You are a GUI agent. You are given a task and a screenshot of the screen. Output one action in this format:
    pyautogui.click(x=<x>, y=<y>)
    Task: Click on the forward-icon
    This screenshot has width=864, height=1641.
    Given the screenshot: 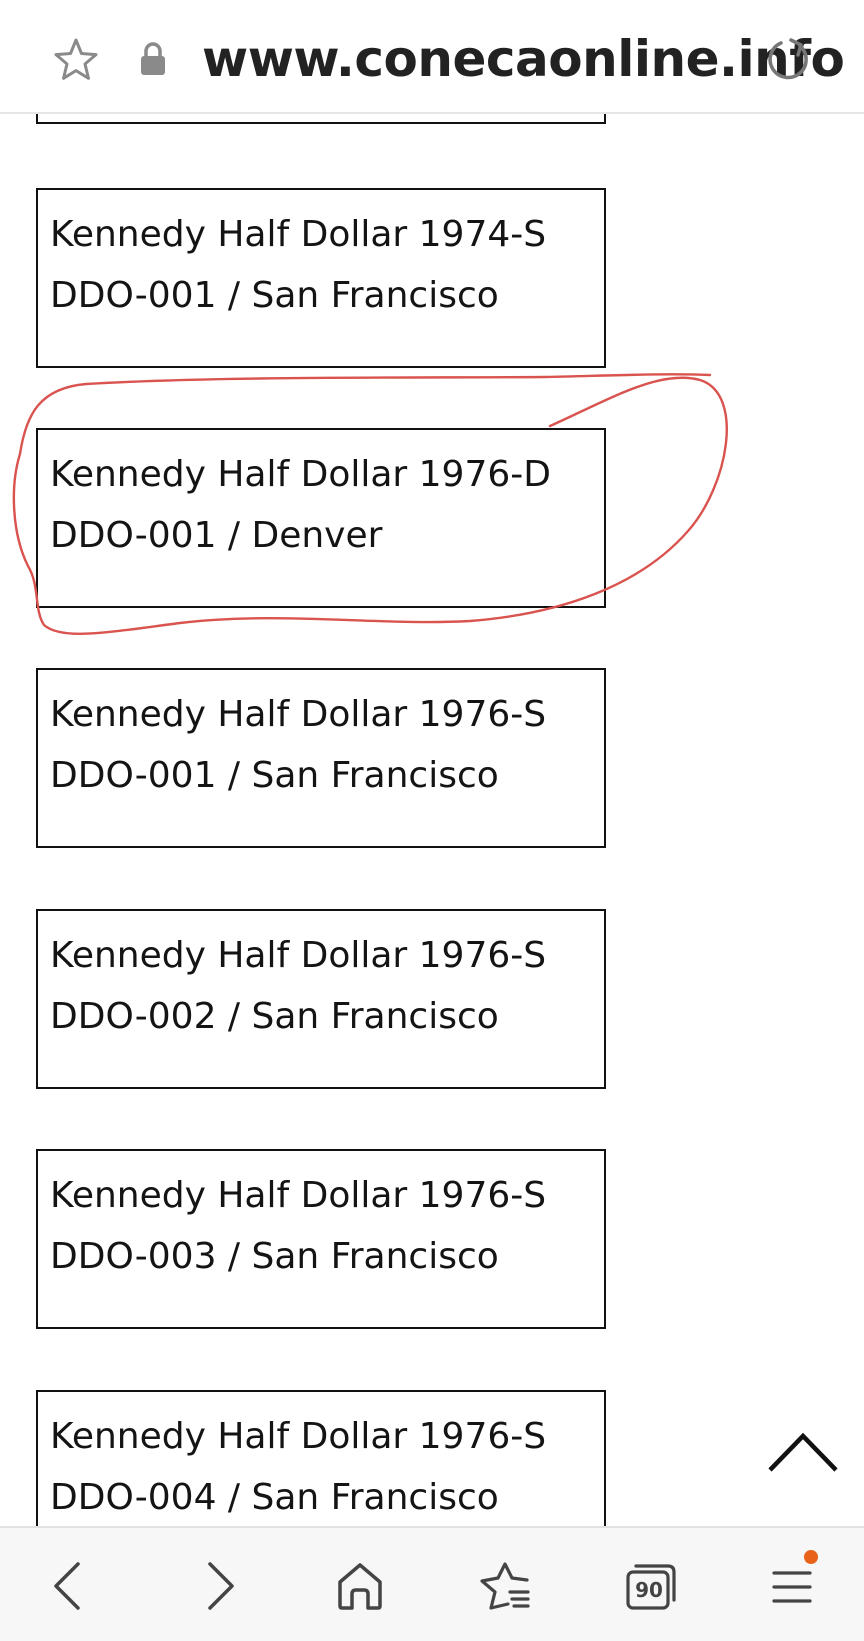 What is the action you would take?
    pyautogui.click(x=218, y=1586)
    